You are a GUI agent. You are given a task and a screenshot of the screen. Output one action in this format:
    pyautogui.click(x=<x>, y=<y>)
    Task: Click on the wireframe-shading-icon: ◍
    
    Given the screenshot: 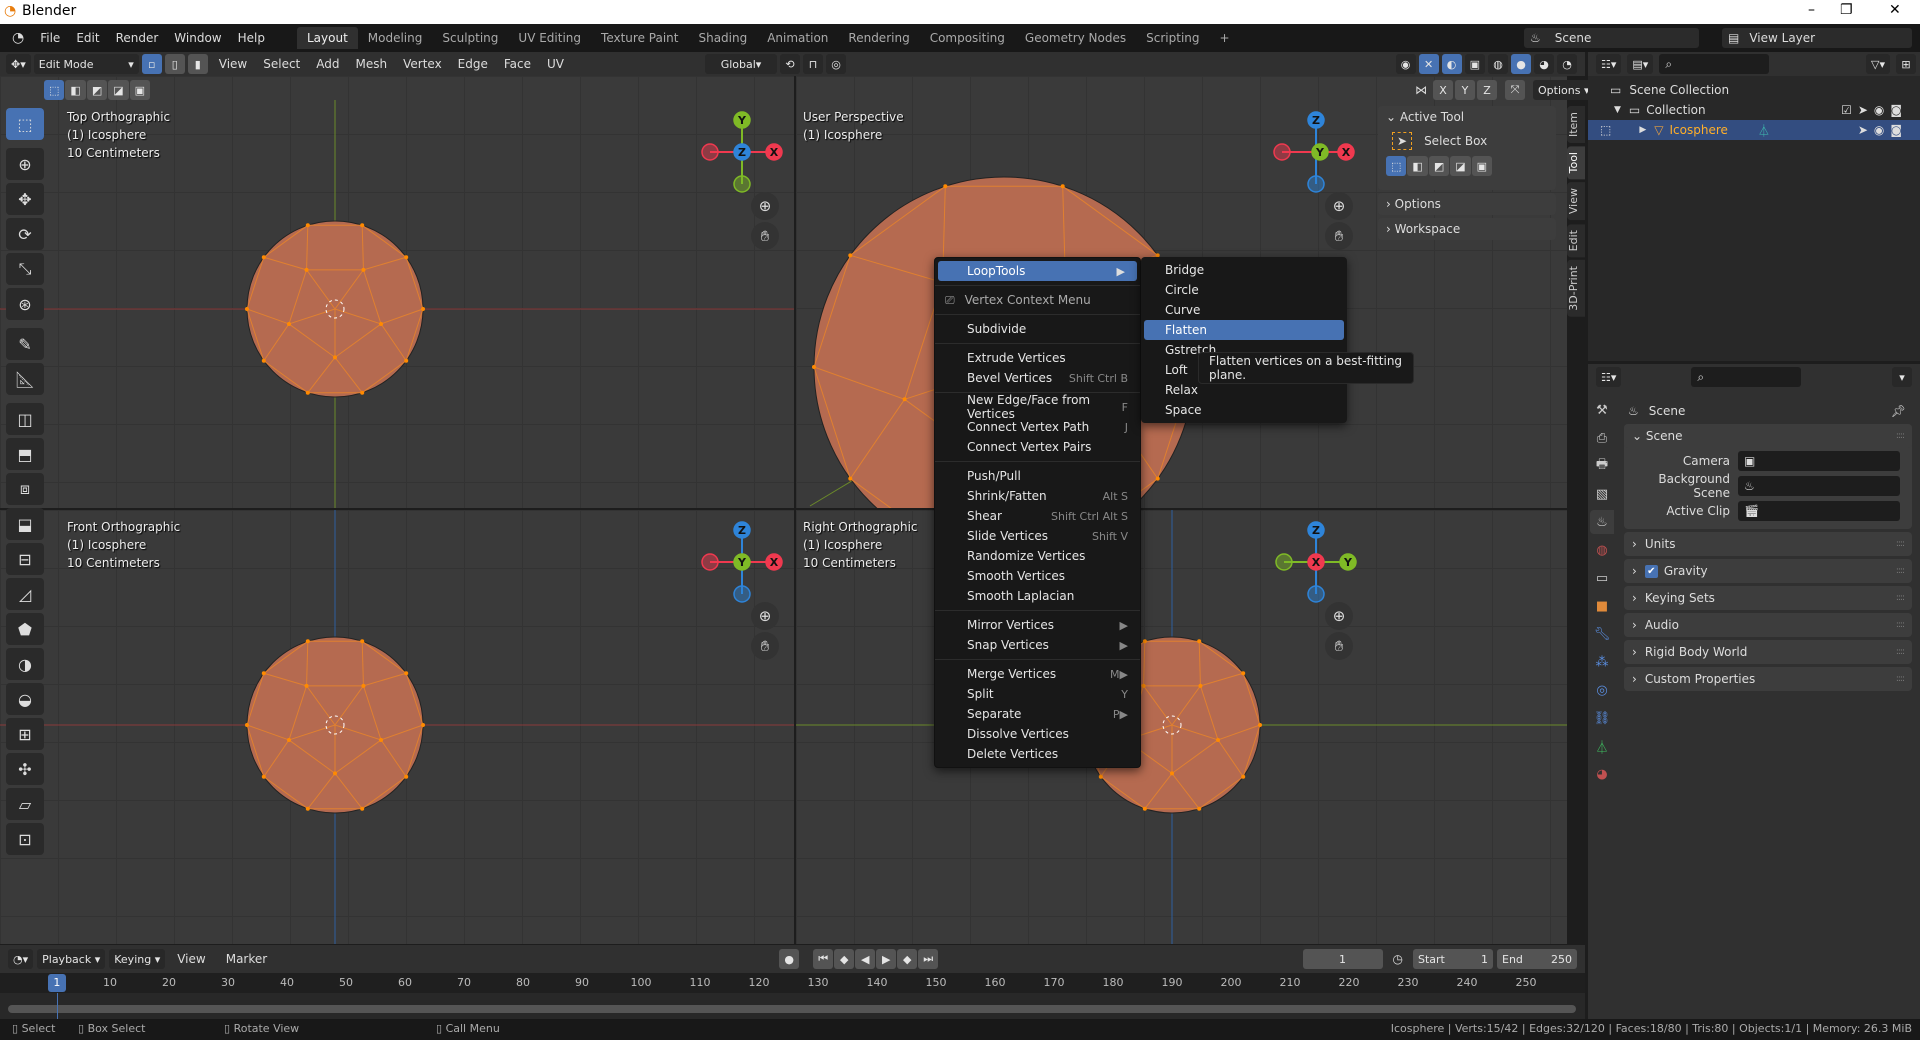 What is the action you would take?
    pyautogui.click(x=1498, y=64)
    